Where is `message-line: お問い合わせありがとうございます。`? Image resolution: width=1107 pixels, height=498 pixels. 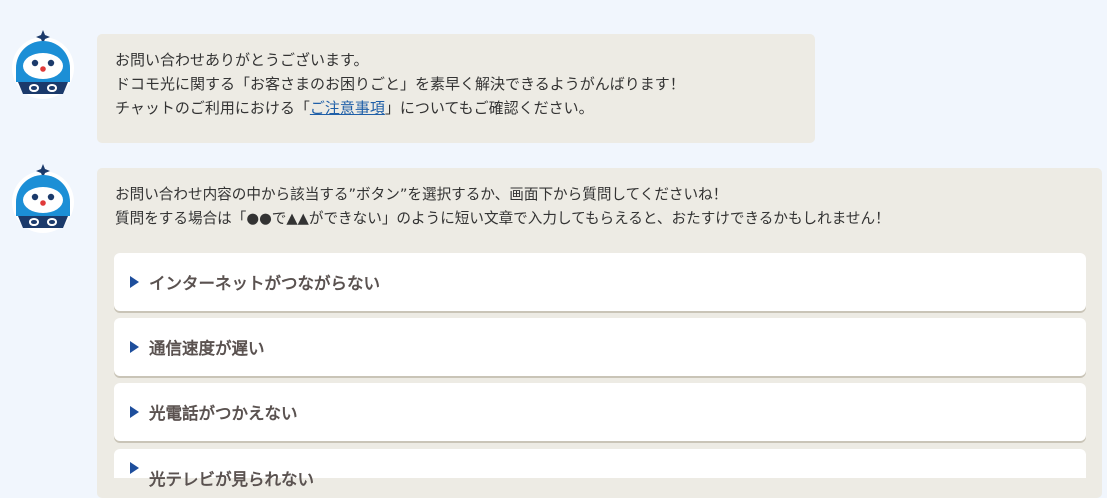
message-line: お問い合わせありがとうございます。 is located at coordinates (242, 60).